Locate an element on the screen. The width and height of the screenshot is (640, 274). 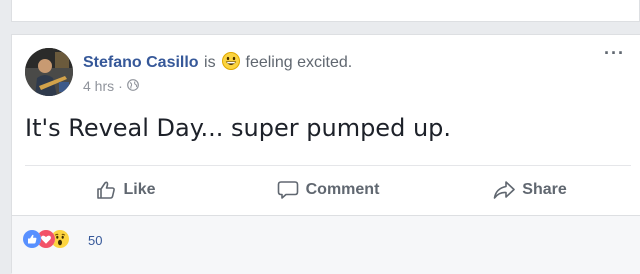
like-label: Like is located at coordinates (139, 189).